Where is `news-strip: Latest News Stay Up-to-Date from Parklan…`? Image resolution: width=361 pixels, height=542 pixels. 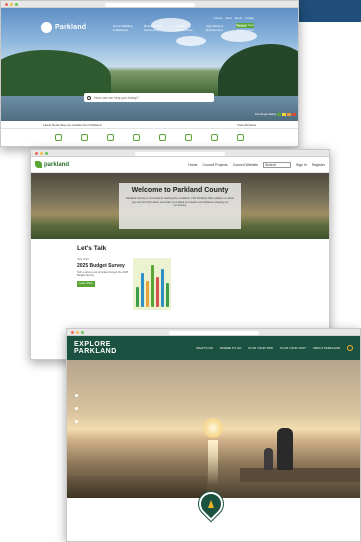 news-strip: Latest News Stay Up-to-Date from Parklan… is located at coordinates (149, 125).